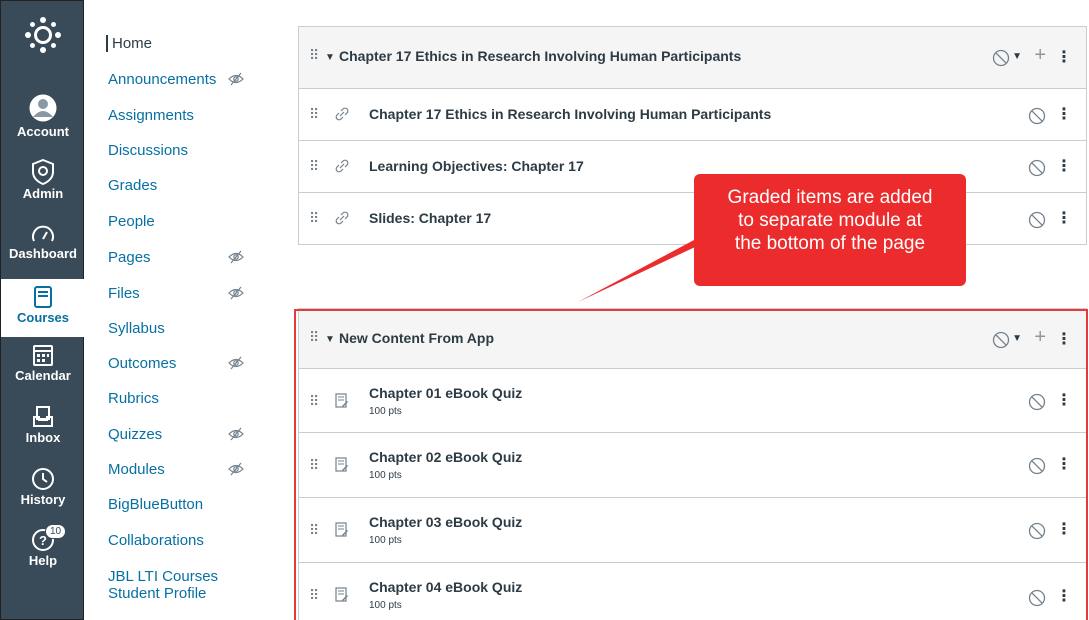  Describe the element at coordinates (129, 257) in the screenshot. I see `course-nav-label: Pages` at that location.